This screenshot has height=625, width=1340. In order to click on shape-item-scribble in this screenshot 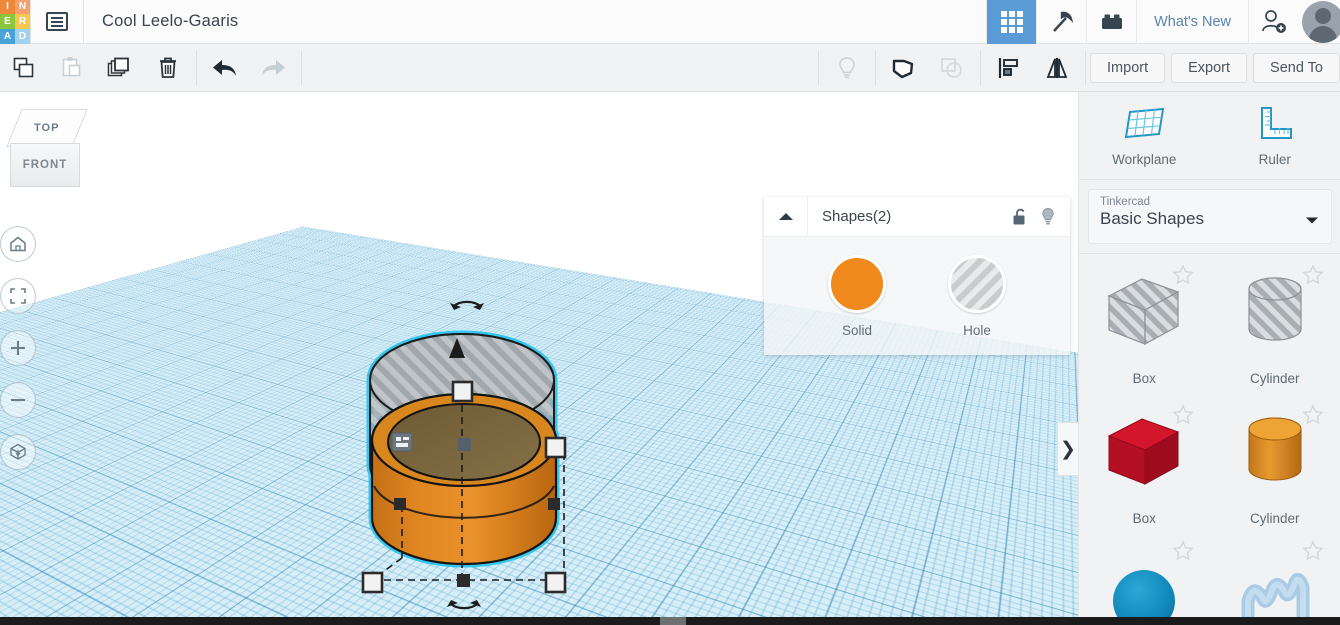, I will do `click(1275, 579)`.